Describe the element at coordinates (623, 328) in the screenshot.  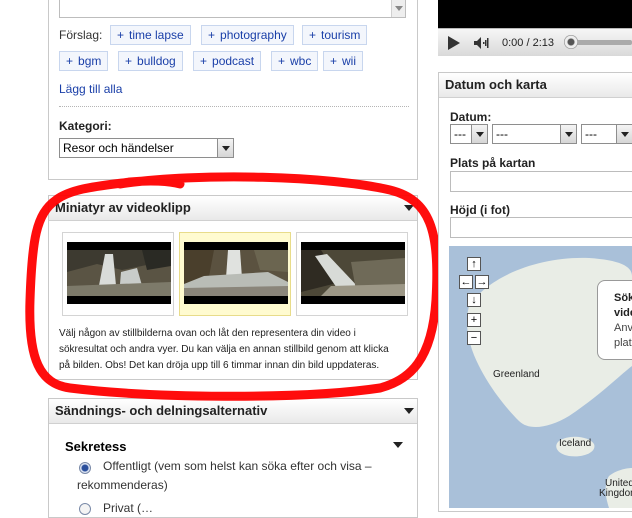
I see `bubble-line: Anv` at that location.